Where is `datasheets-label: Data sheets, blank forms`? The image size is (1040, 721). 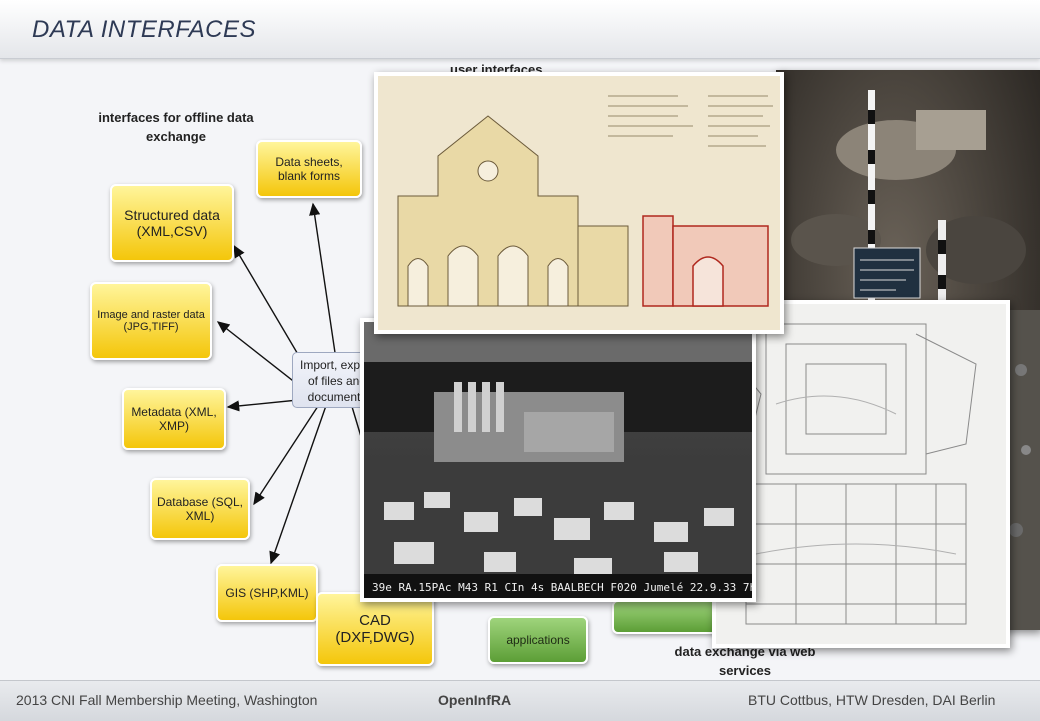
datasheets-label: Data sheets, blank forms is located at coordinates (309, 169).